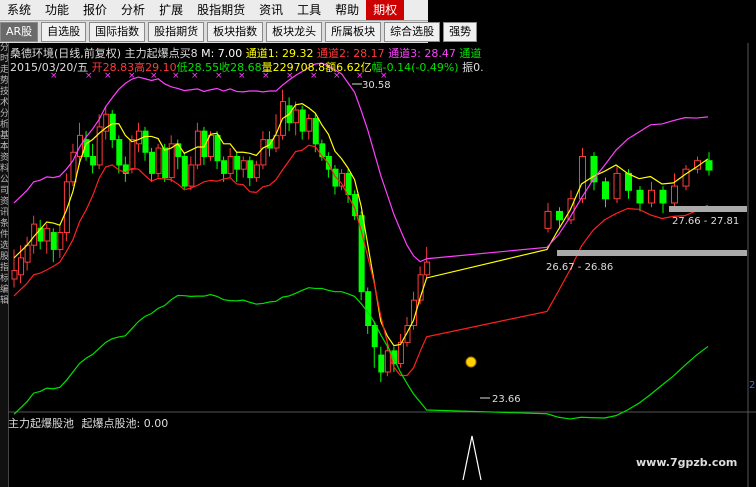 This screenshot has height=487, width=756. What do you see at coordinates (687, 462) in the screenshot?
I see `watermark: www.7gpzb.com` at bounding box center [687, 462].